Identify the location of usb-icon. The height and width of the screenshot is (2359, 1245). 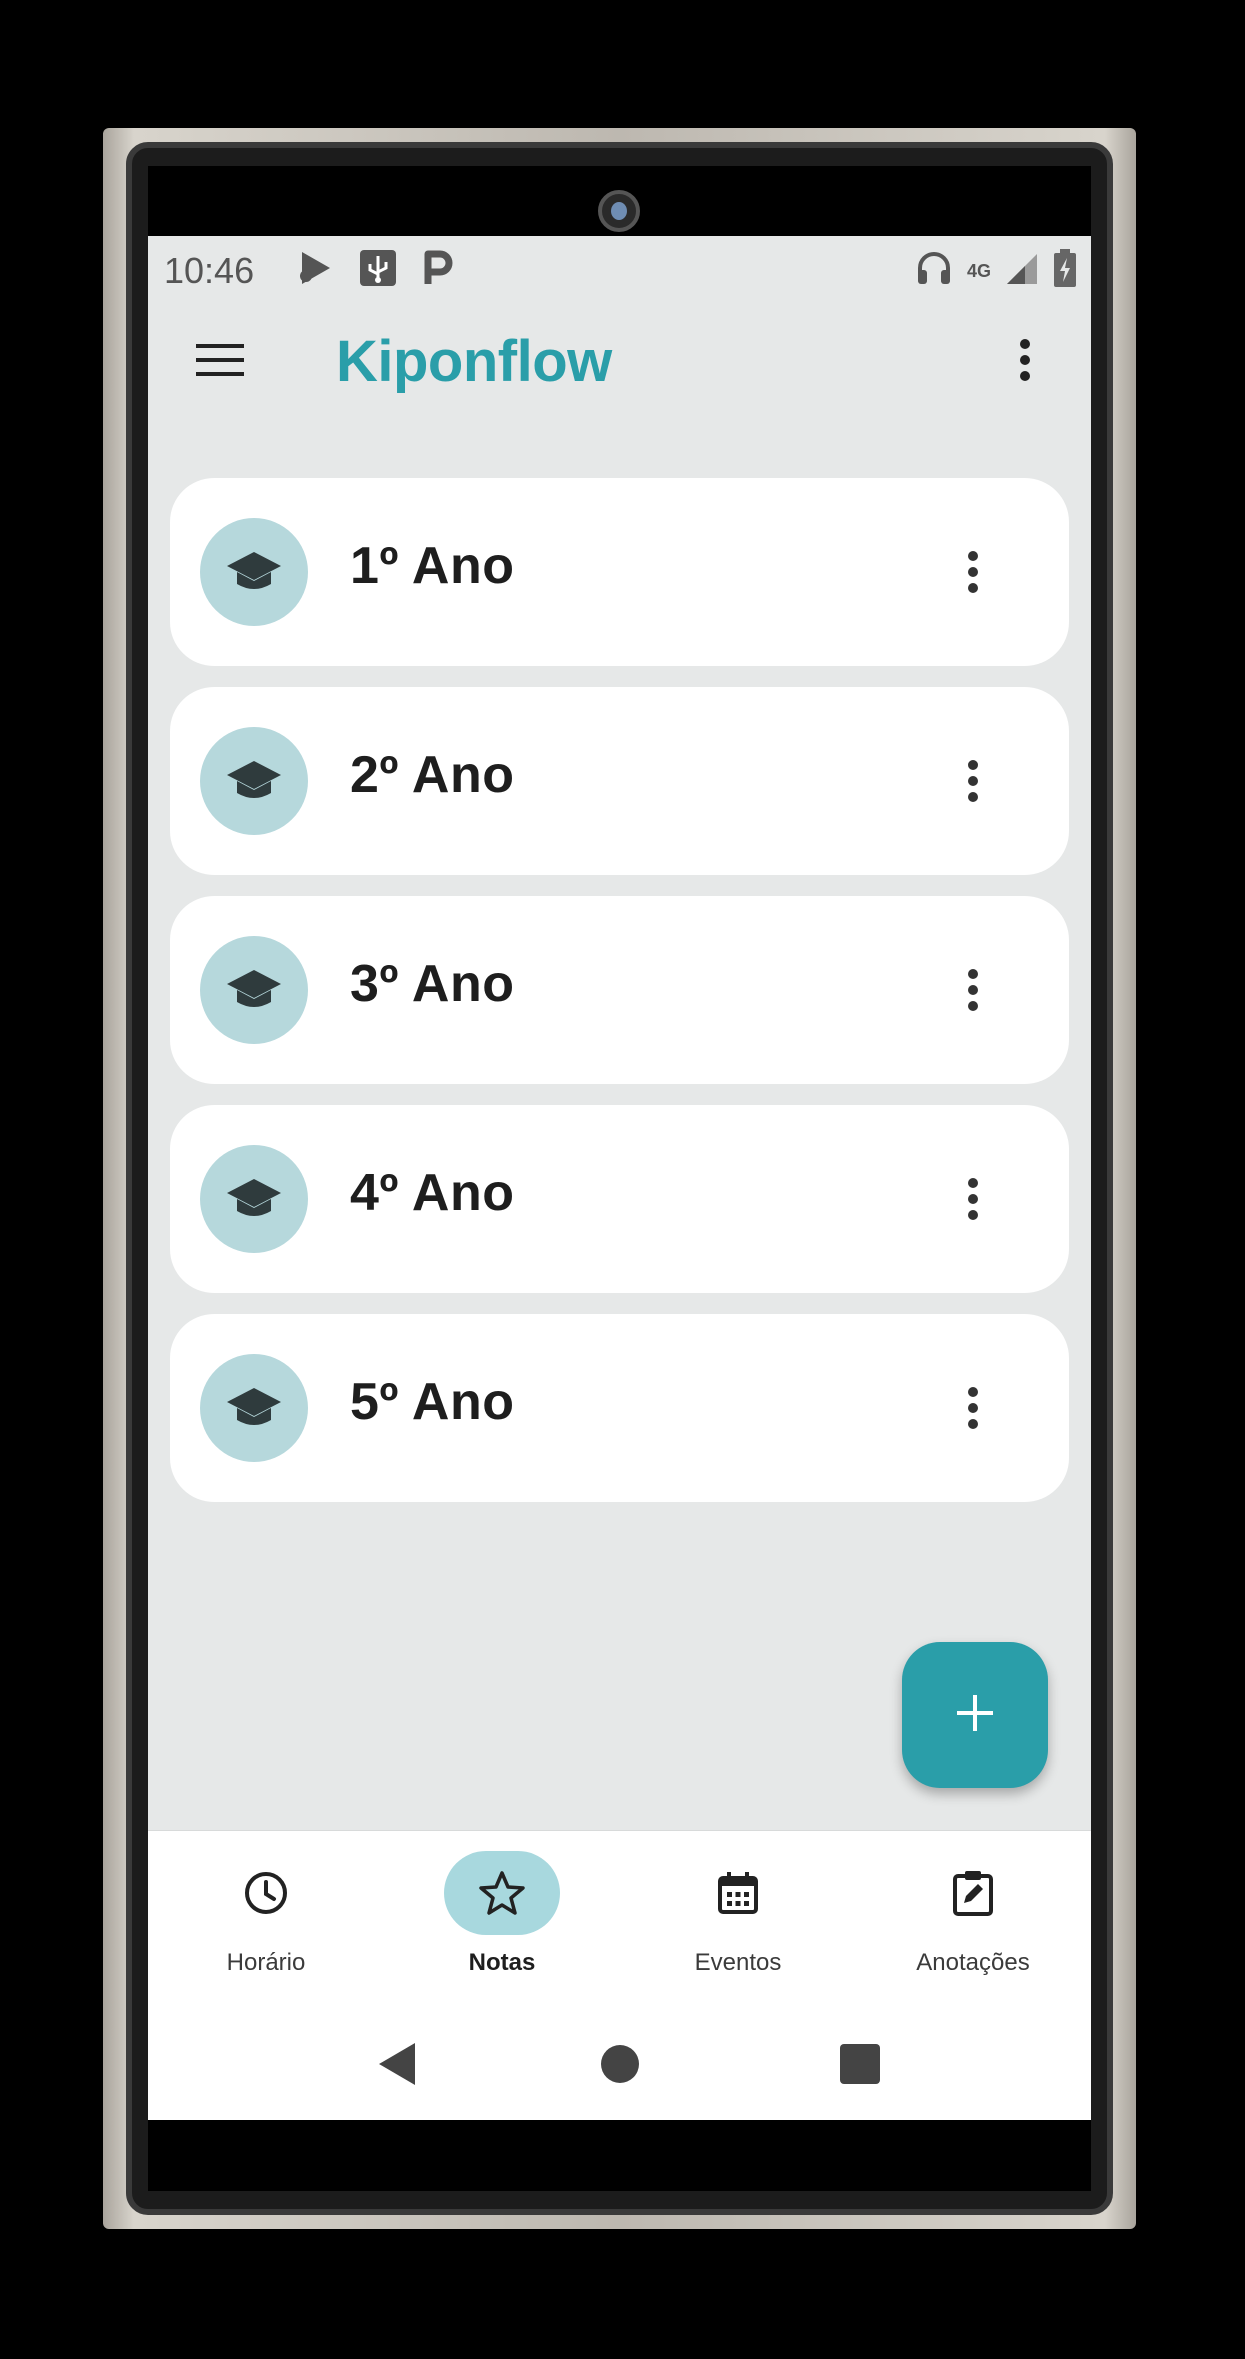
(378, 270).